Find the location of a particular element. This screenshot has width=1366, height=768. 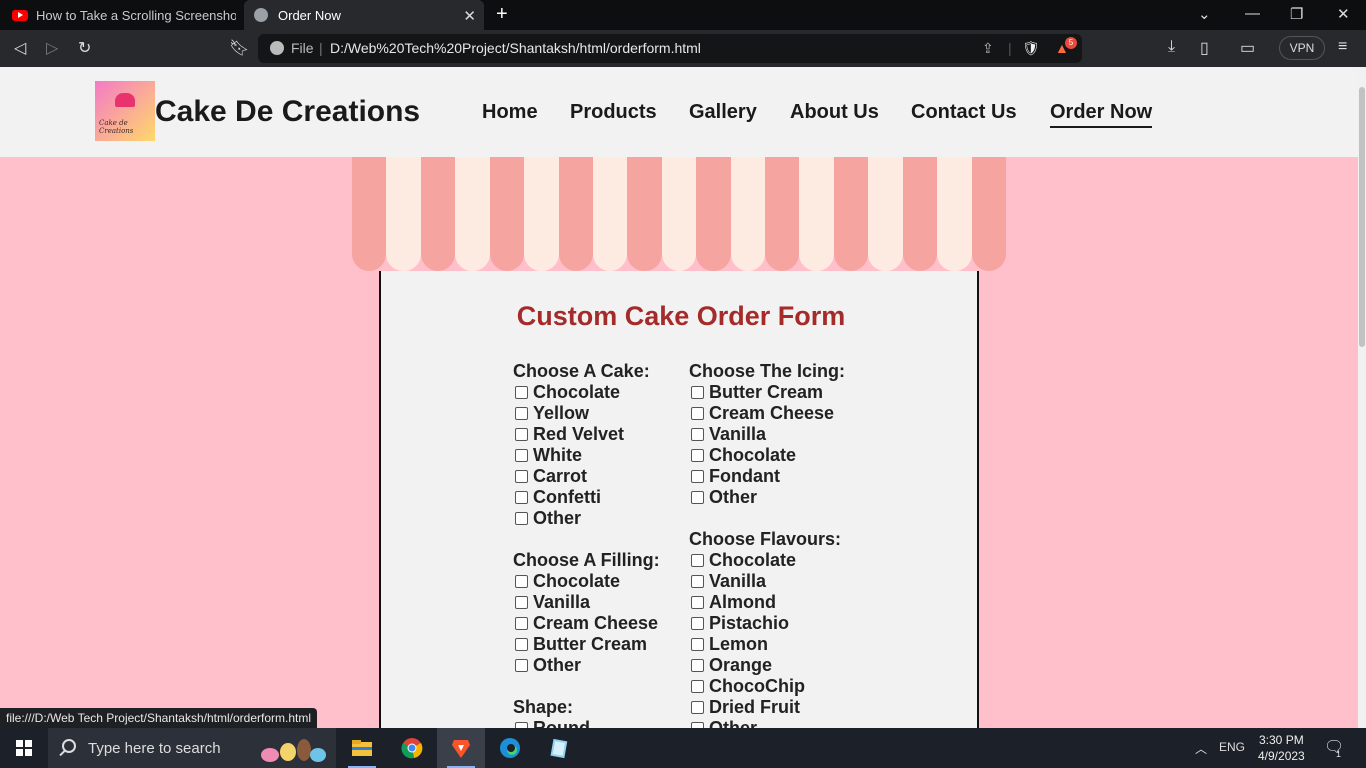

cake-option: Carrot is located at coordinates (586, 476).